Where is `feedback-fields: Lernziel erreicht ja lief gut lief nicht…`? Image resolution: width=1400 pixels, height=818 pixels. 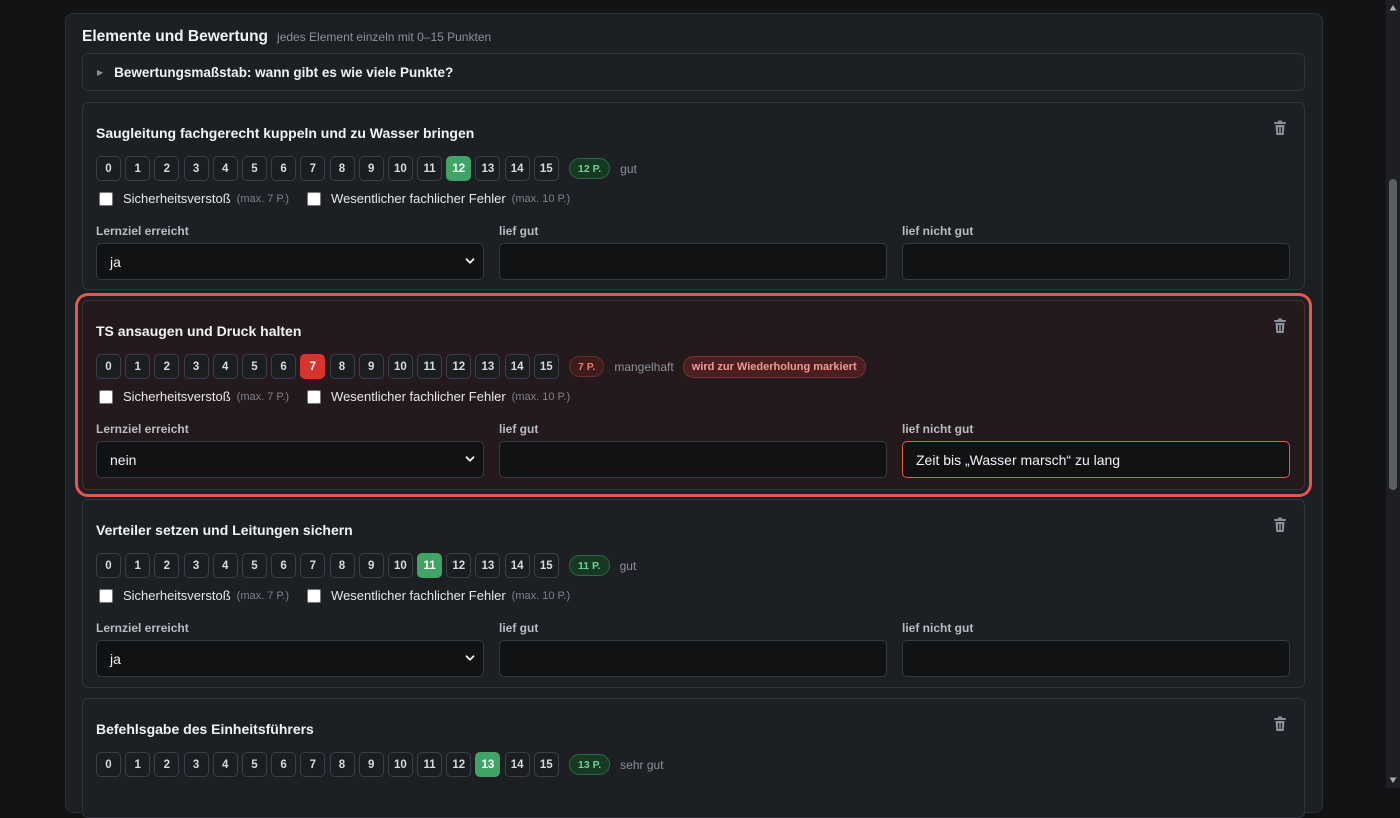
feedback-fields: Lernziel erreicht ja lief gut lief nicht… is located at coordinates (694, 252).